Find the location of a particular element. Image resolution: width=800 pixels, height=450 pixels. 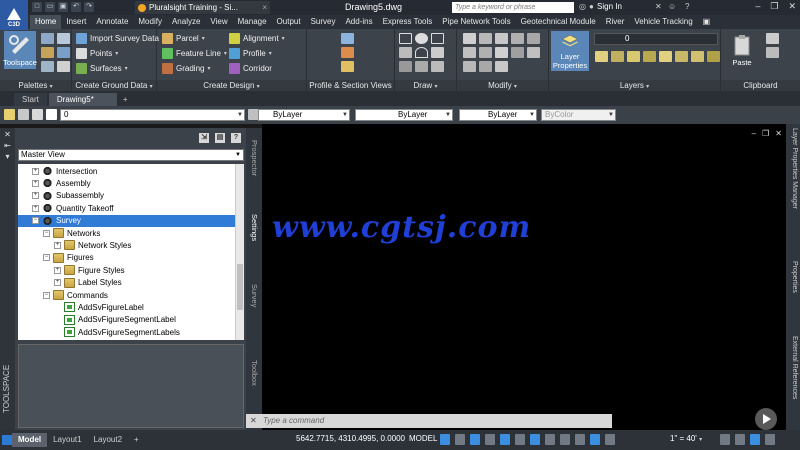

drawing5-tab: Drawing5* is located at coordinates (82, 99).